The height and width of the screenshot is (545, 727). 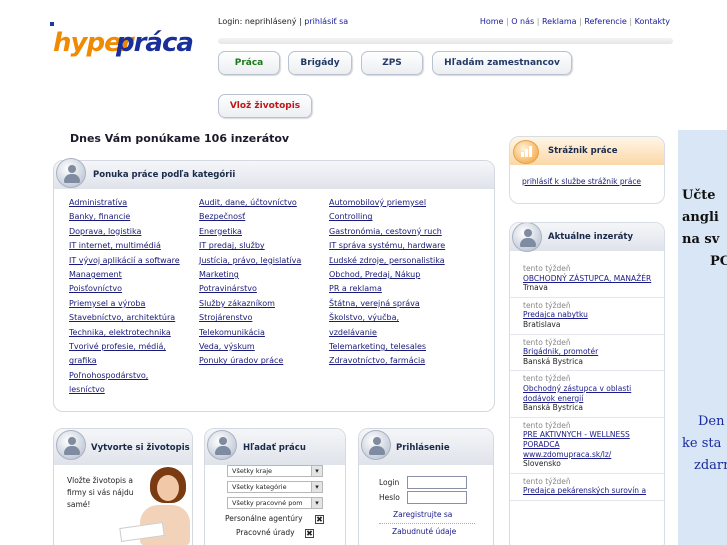 What do you see at coordinates (124, 347) in the screenshot?
I see `category-link: Tvorivé profesie, médiá,` at bounding box center [124, 347].